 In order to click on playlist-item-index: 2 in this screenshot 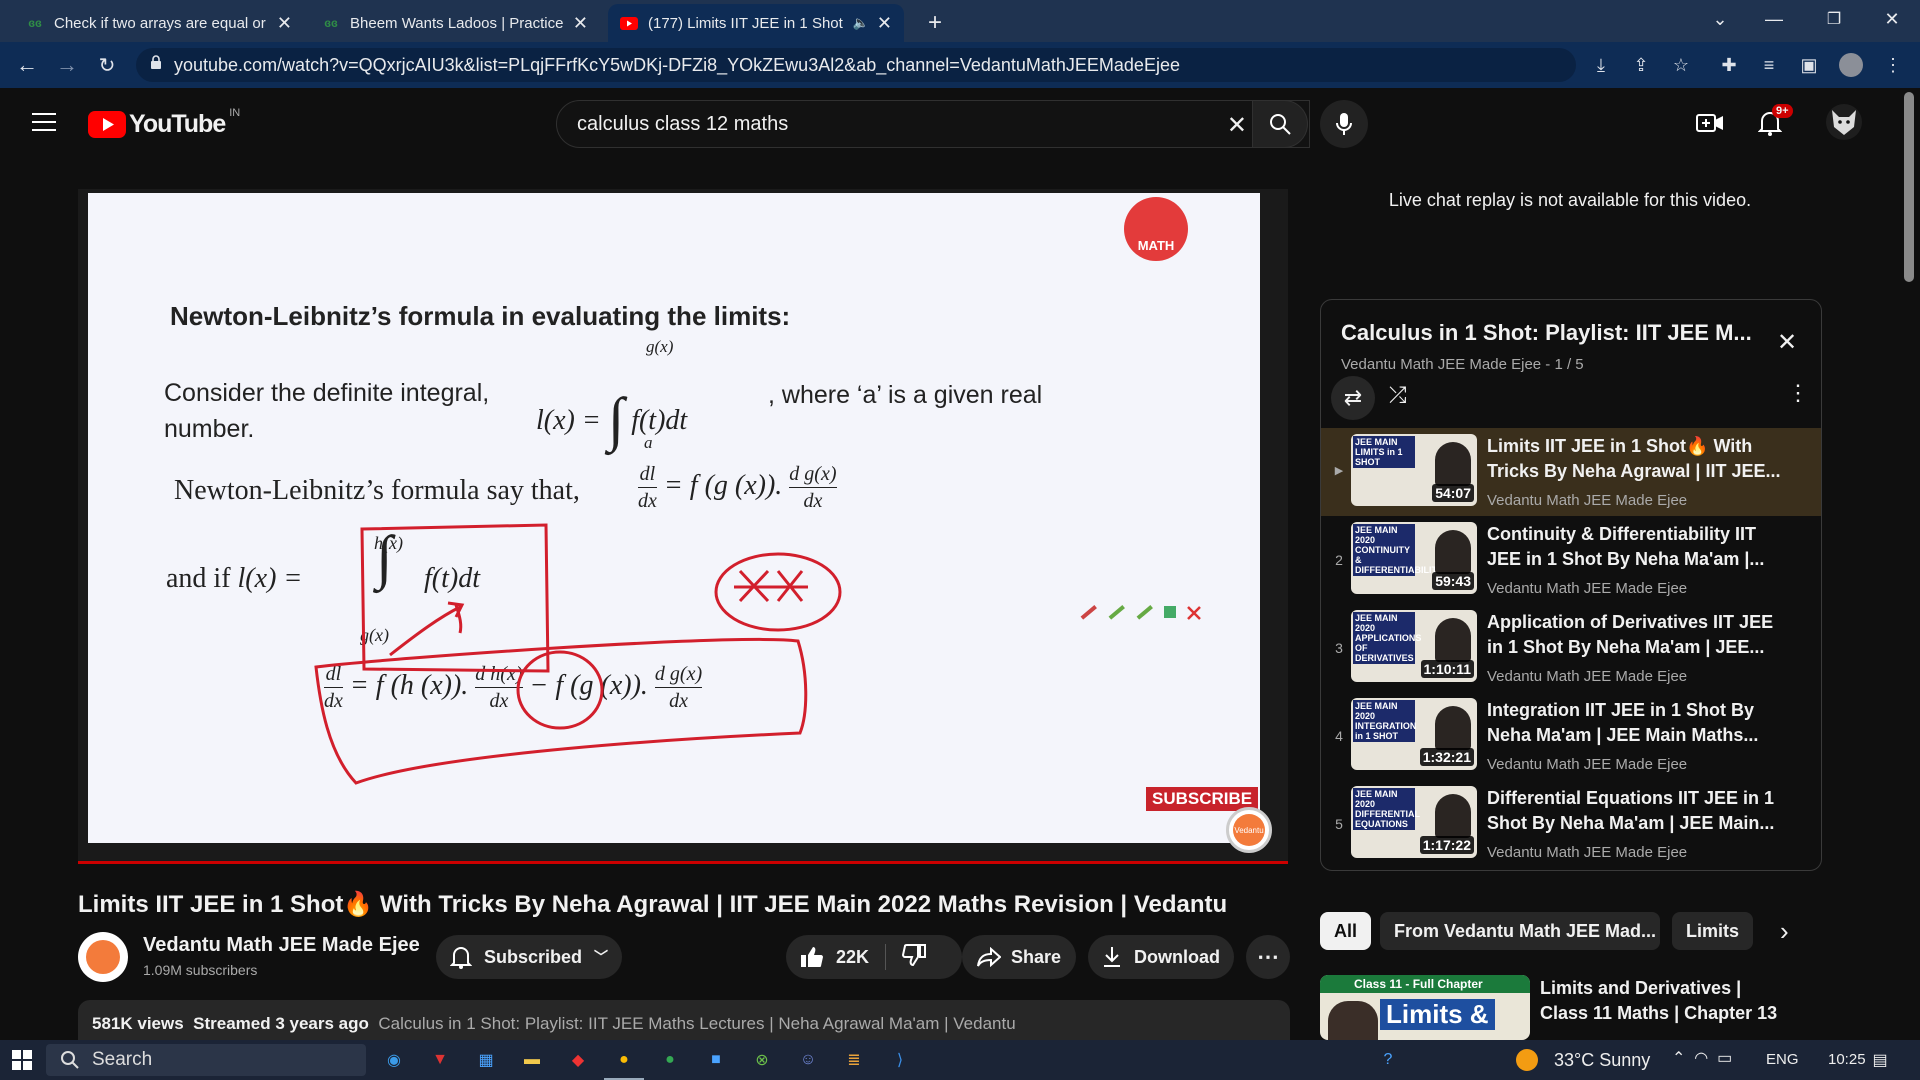, I will do `click(1339, 560)`.